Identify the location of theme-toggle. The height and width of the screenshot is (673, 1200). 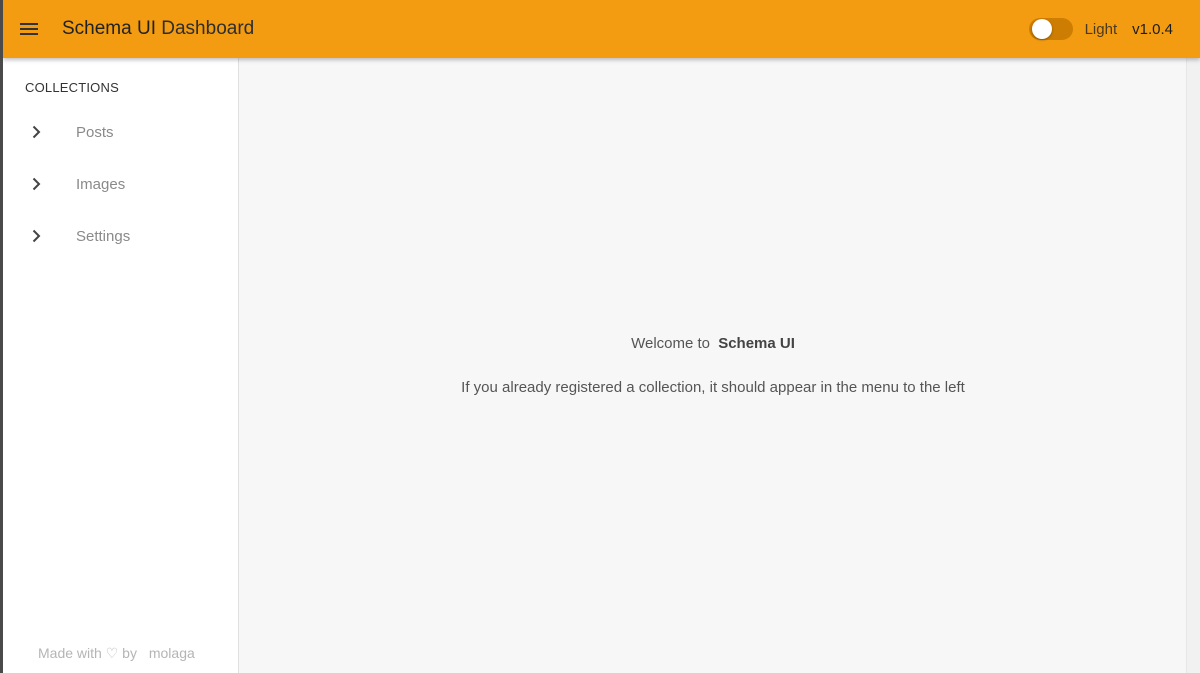
(1050, 29).